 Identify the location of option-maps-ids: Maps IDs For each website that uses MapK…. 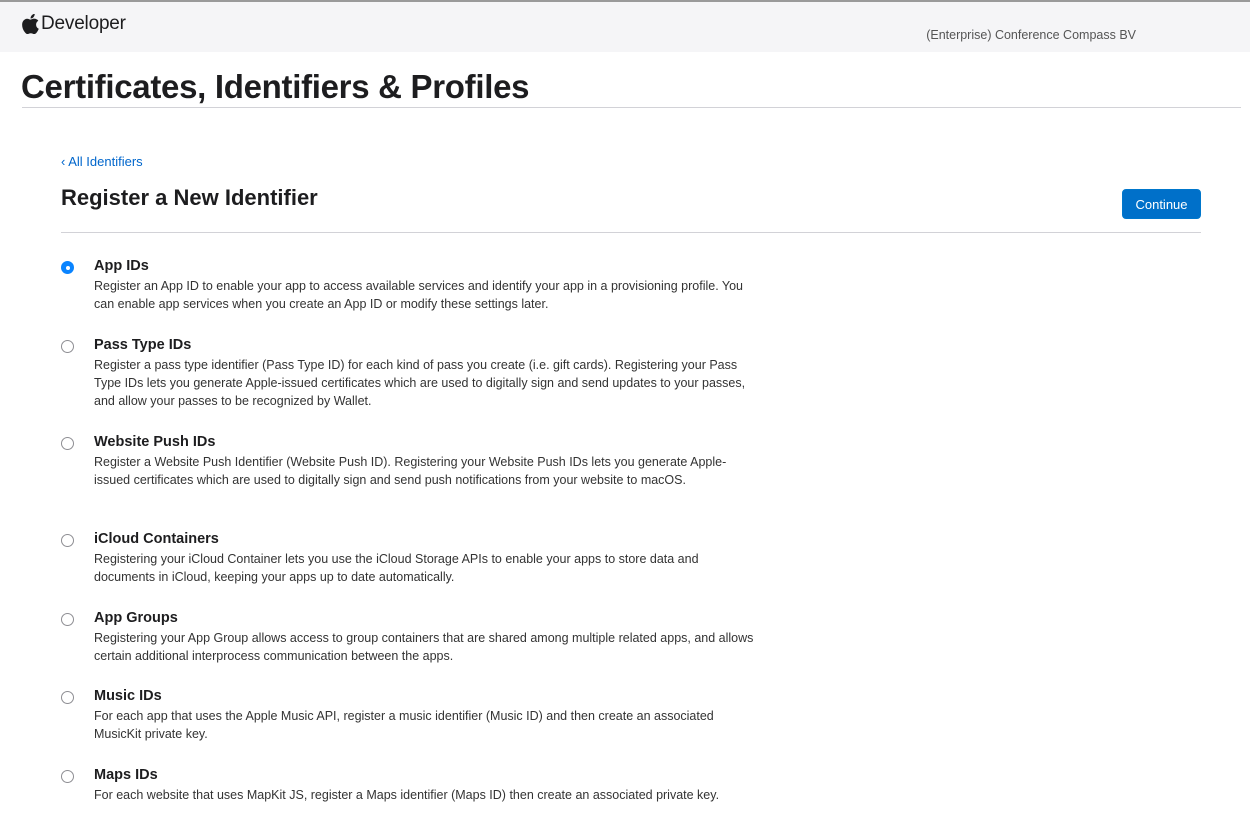
(411, 796).